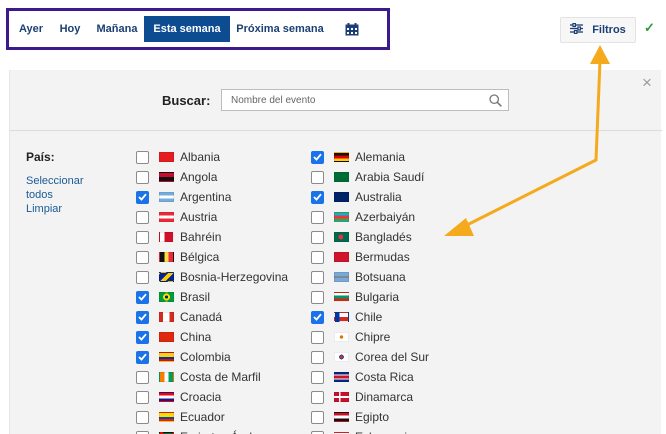  I want to click on country-row: Angola, so click(212, 177).